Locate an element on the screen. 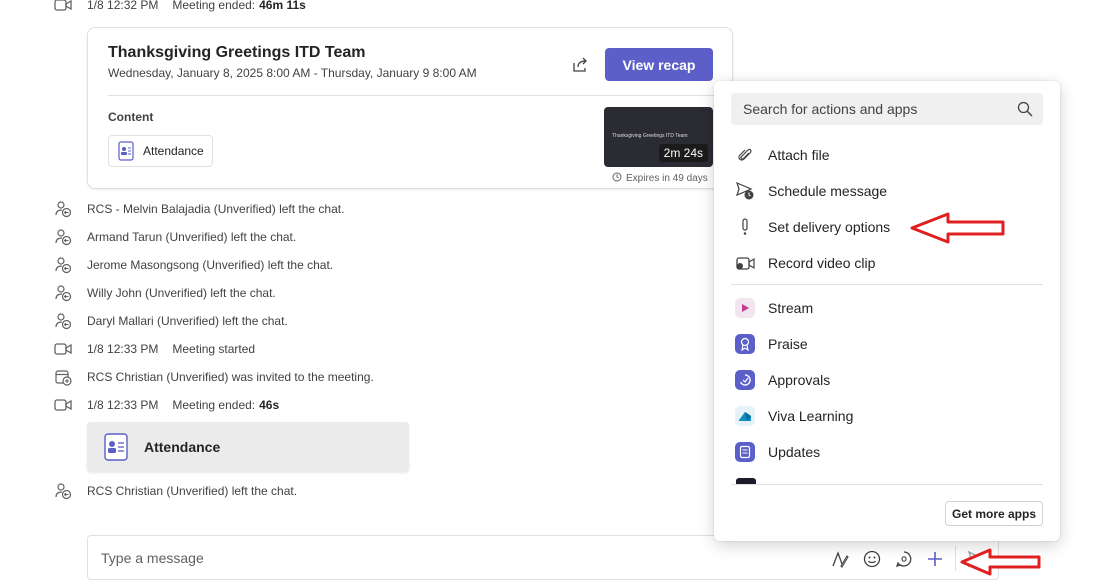  action-attach-file: Attach file is located at coordinates (889, 155).